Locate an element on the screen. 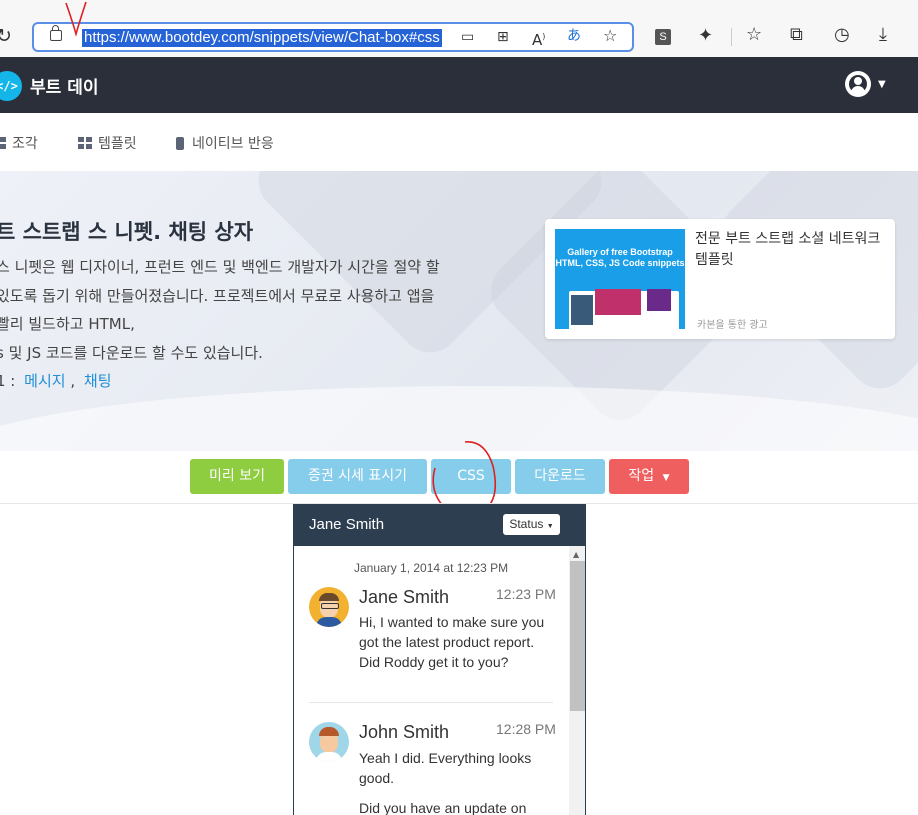  read-aloud-icon: ▭ is located at coordinates (467, 37).